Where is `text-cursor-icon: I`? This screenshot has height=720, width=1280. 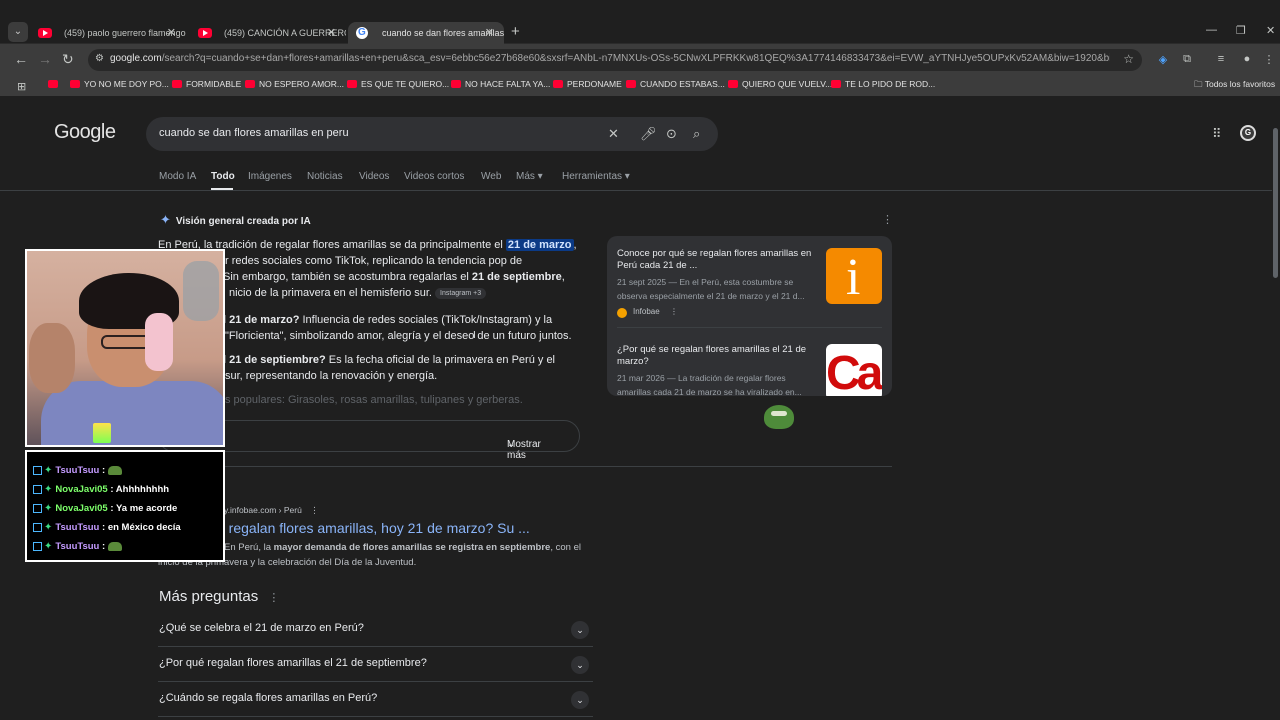 text-cursor-icon: I is located at coordinates (474, 335).